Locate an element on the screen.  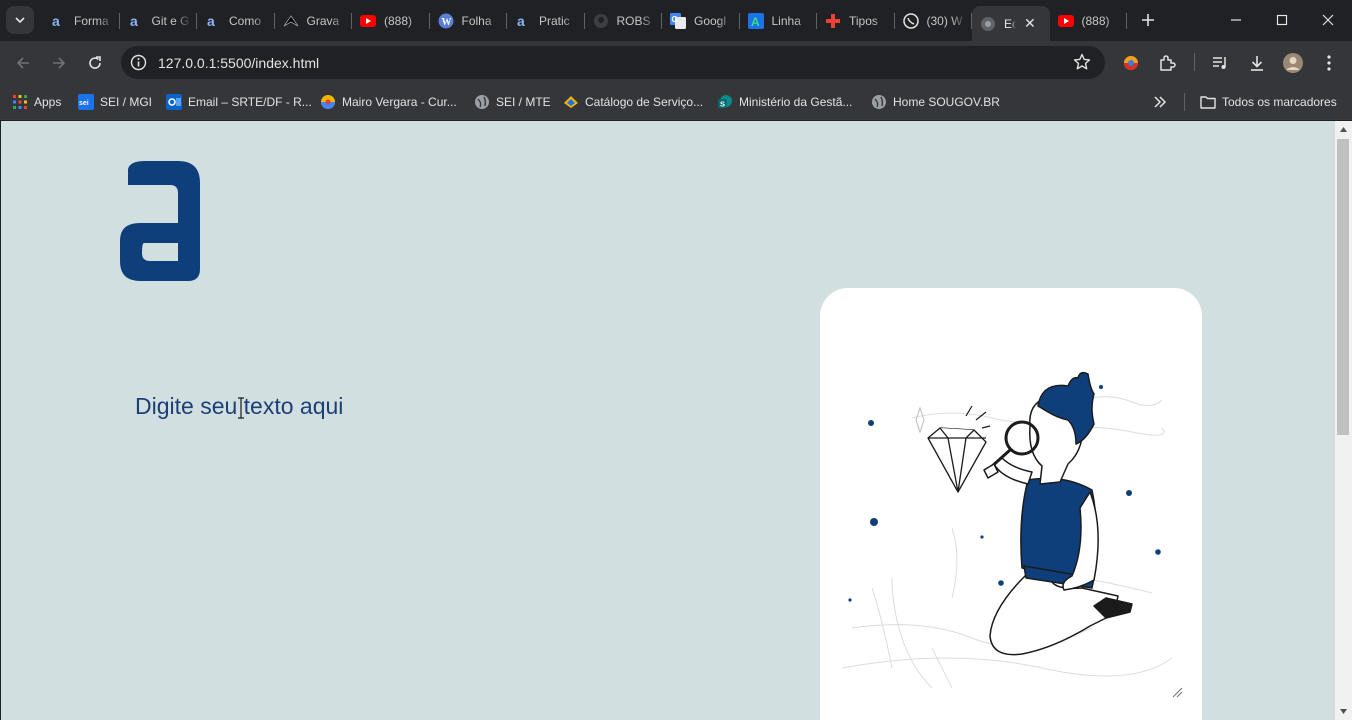
svg-text: a is located at coordinates (134, 21).